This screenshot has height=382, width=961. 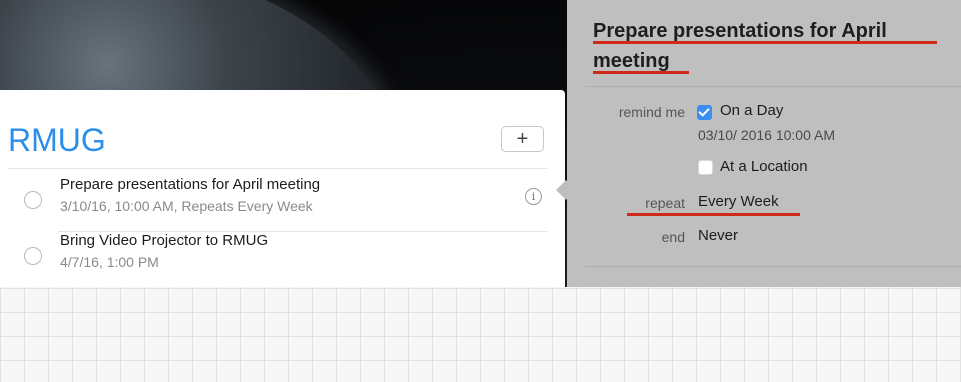 I want to click on date-time-field: 03/10/ 2016 10:00 AM, so click(x=766, y=135).